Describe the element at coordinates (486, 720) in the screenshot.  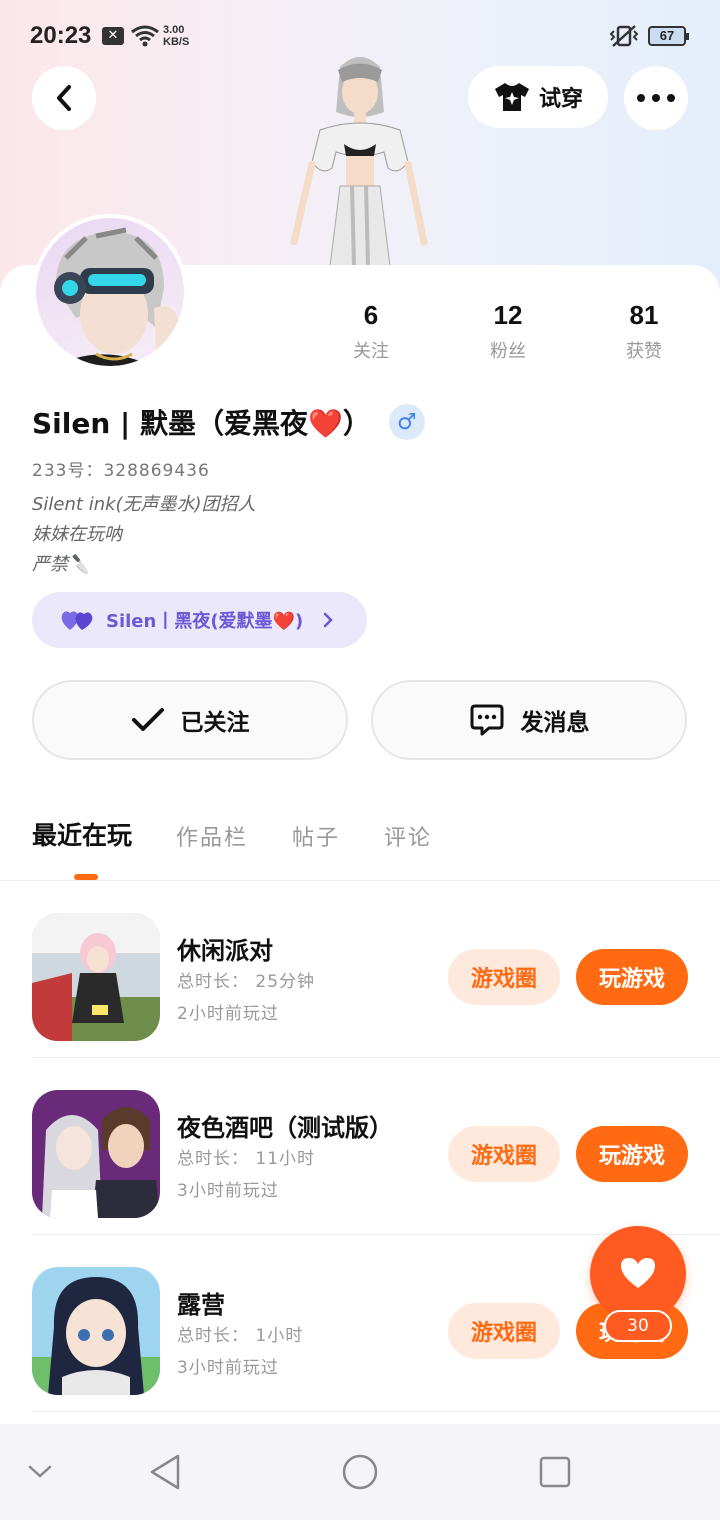
I see `chat-bubble-icon` at that location.